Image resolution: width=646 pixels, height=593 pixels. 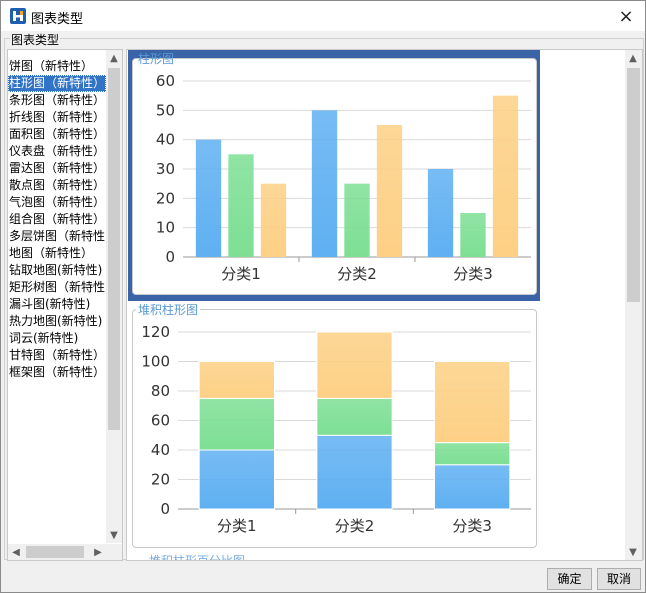 What do you see at coordinates (98, 552) in the screenshot?
I see `scroll-right-icon: ▶` at bounding box center [98, 552].